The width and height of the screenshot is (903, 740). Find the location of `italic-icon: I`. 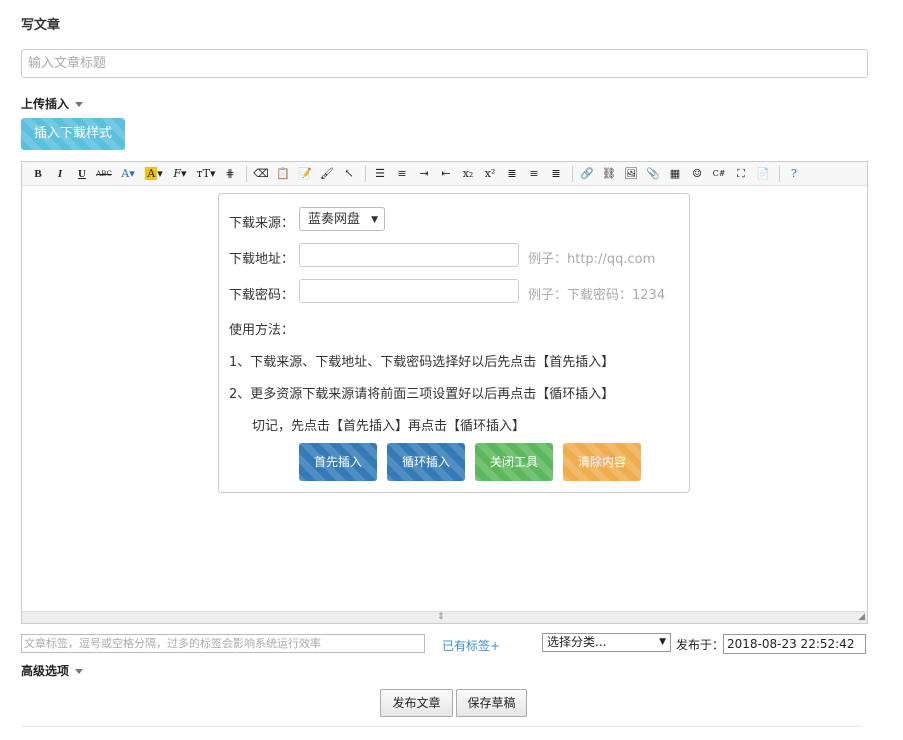

italic-icon: I is located at coordinates (60, 174).